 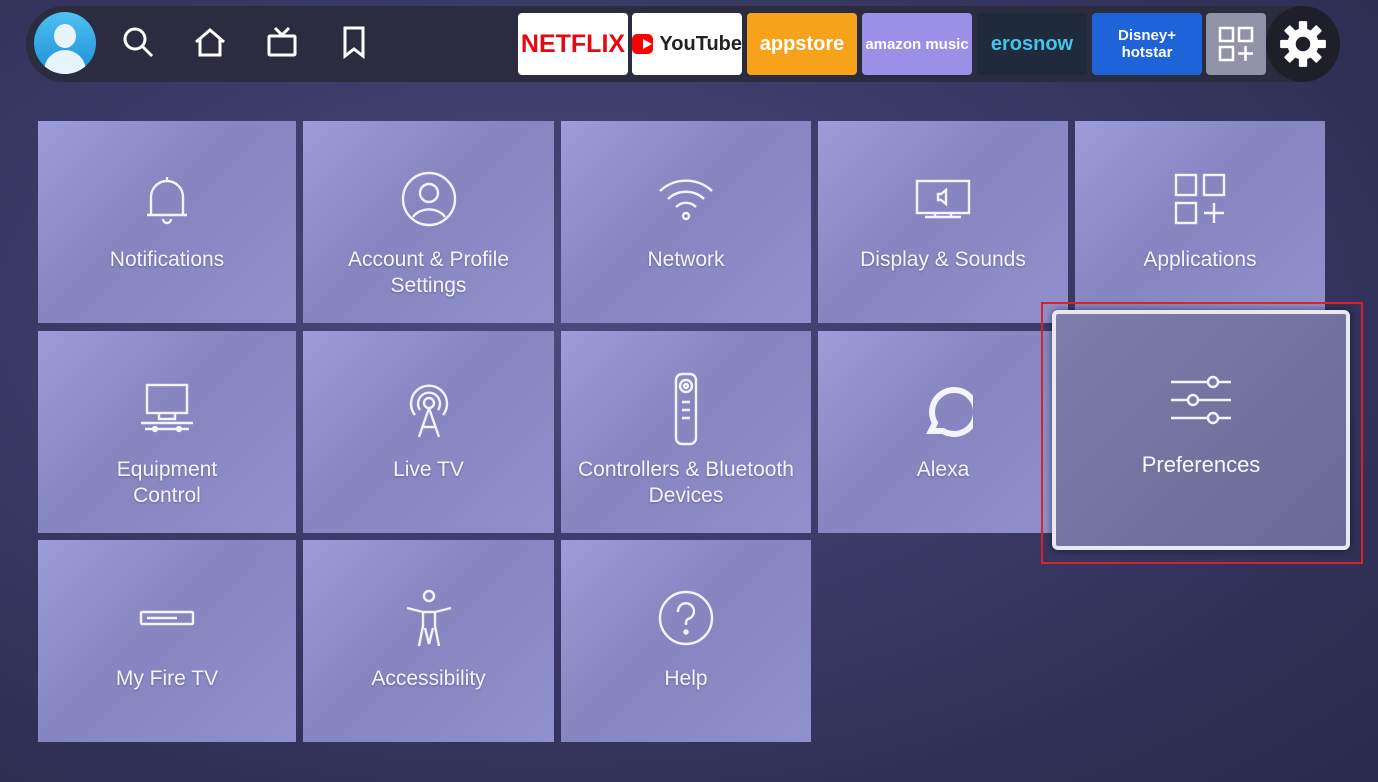 I want to click on profile-avatar, so click(x=65, y=43).